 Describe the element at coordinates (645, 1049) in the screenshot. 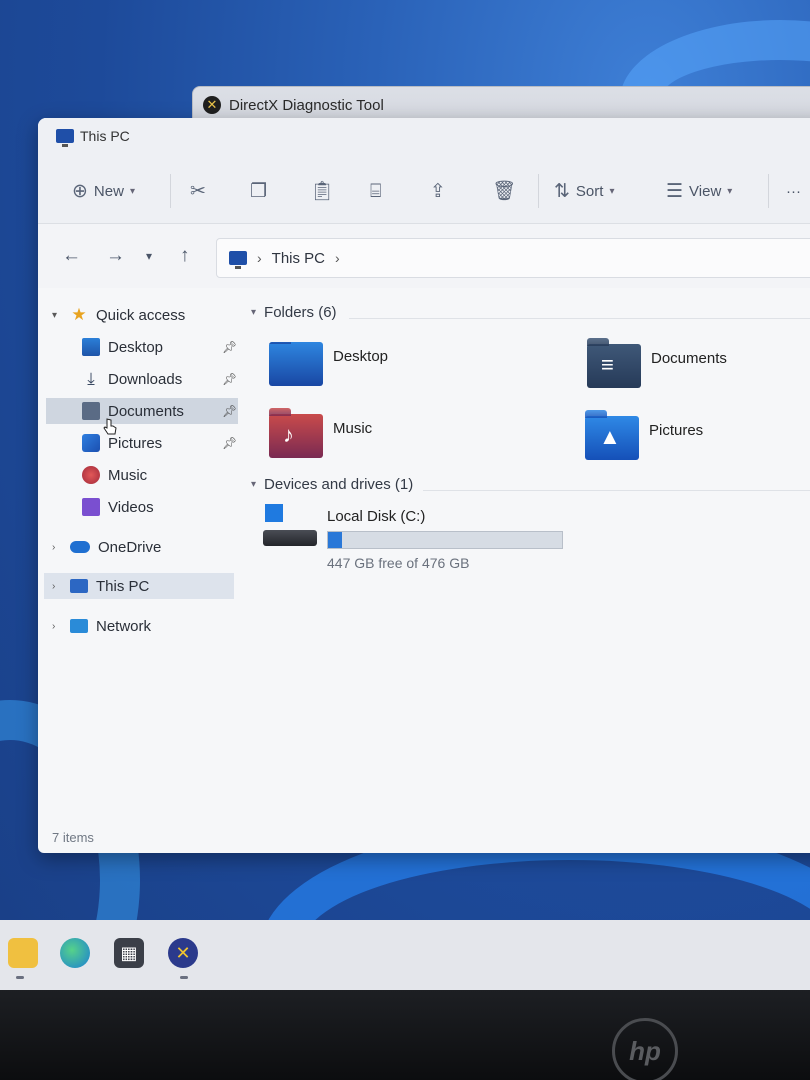

I see `hp-logo: hp` at that location.